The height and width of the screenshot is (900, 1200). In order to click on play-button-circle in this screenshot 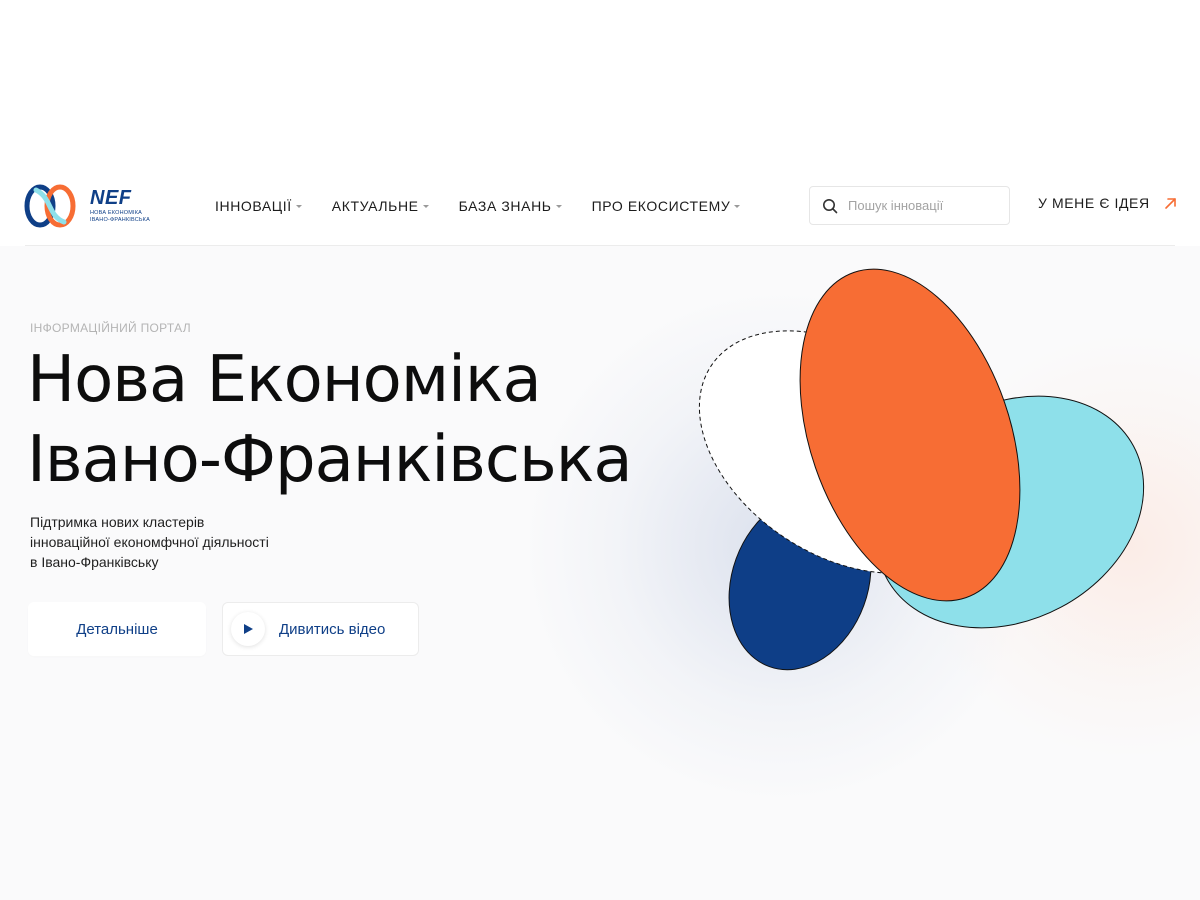, I will do `click(248, 629)`.